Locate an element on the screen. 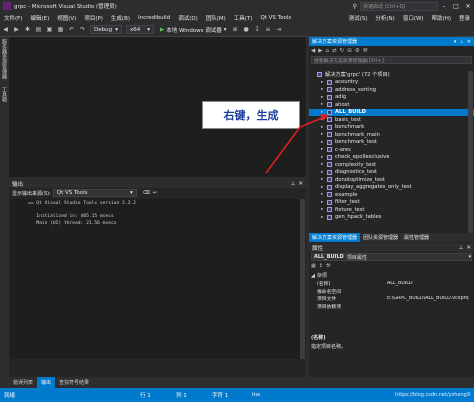  property-category: ◢ 杂项 is located at coordinates (319, 276).